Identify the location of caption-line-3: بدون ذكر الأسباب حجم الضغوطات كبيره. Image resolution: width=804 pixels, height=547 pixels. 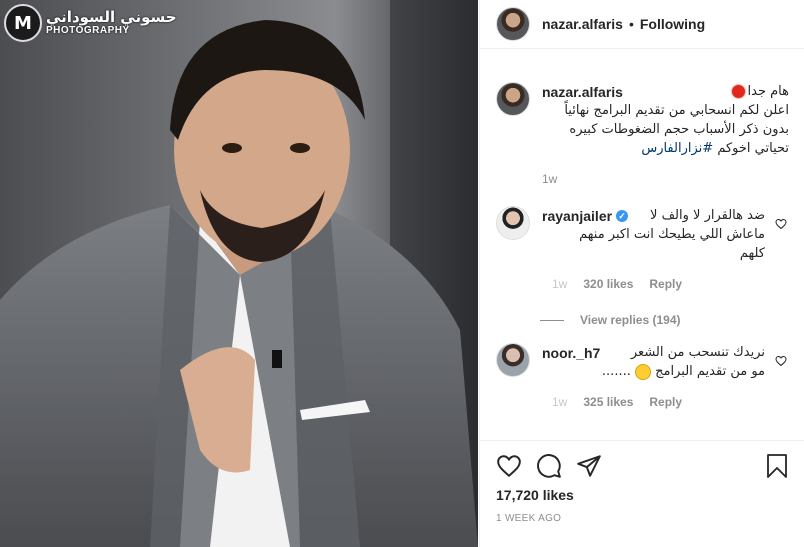
(679, 129).